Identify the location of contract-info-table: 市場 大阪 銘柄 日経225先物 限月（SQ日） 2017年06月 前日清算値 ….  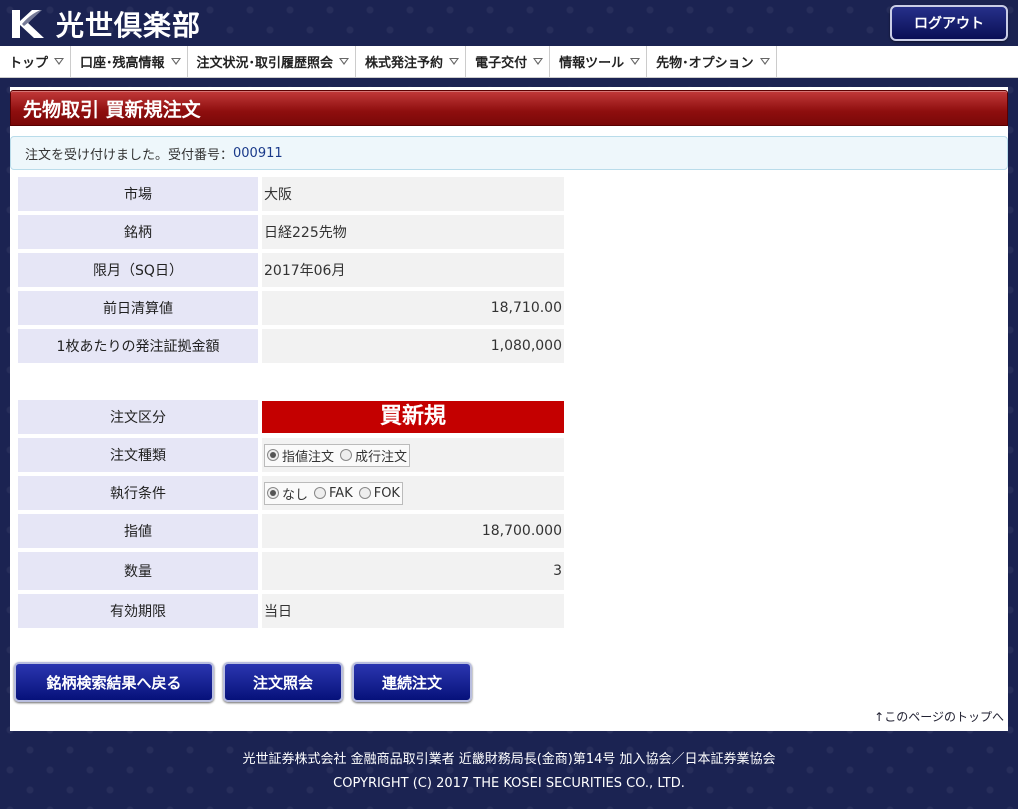
(291, 270).